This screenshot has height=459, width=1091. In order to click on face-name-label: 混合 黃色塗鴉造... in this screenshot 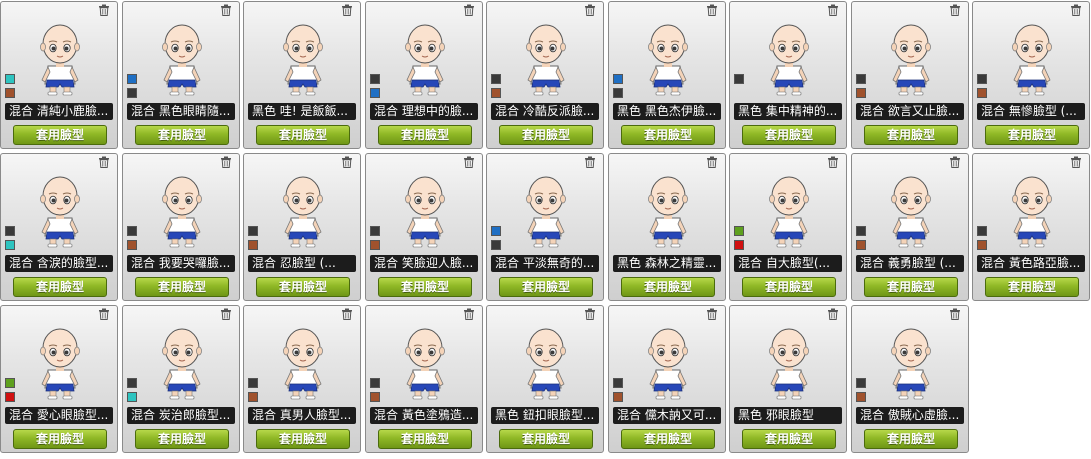, I will do `click(424, 415)`.